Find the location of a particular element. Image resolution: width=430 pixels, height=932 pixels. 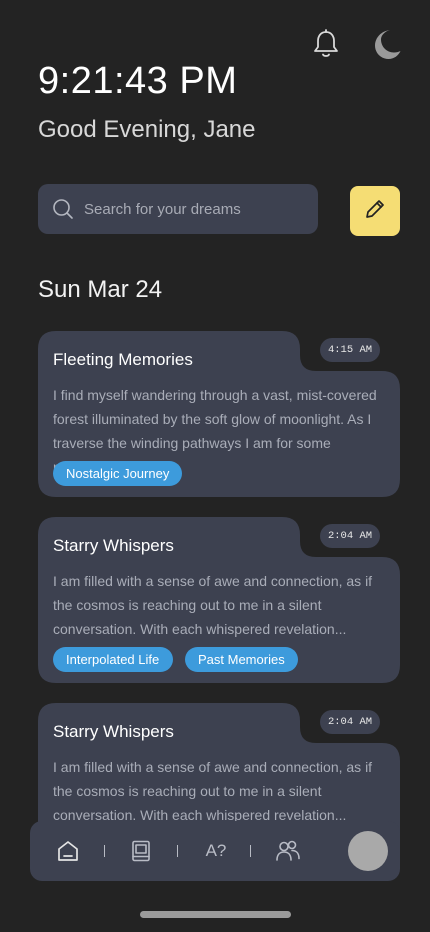

search-input is located at coordinates (184, 209).